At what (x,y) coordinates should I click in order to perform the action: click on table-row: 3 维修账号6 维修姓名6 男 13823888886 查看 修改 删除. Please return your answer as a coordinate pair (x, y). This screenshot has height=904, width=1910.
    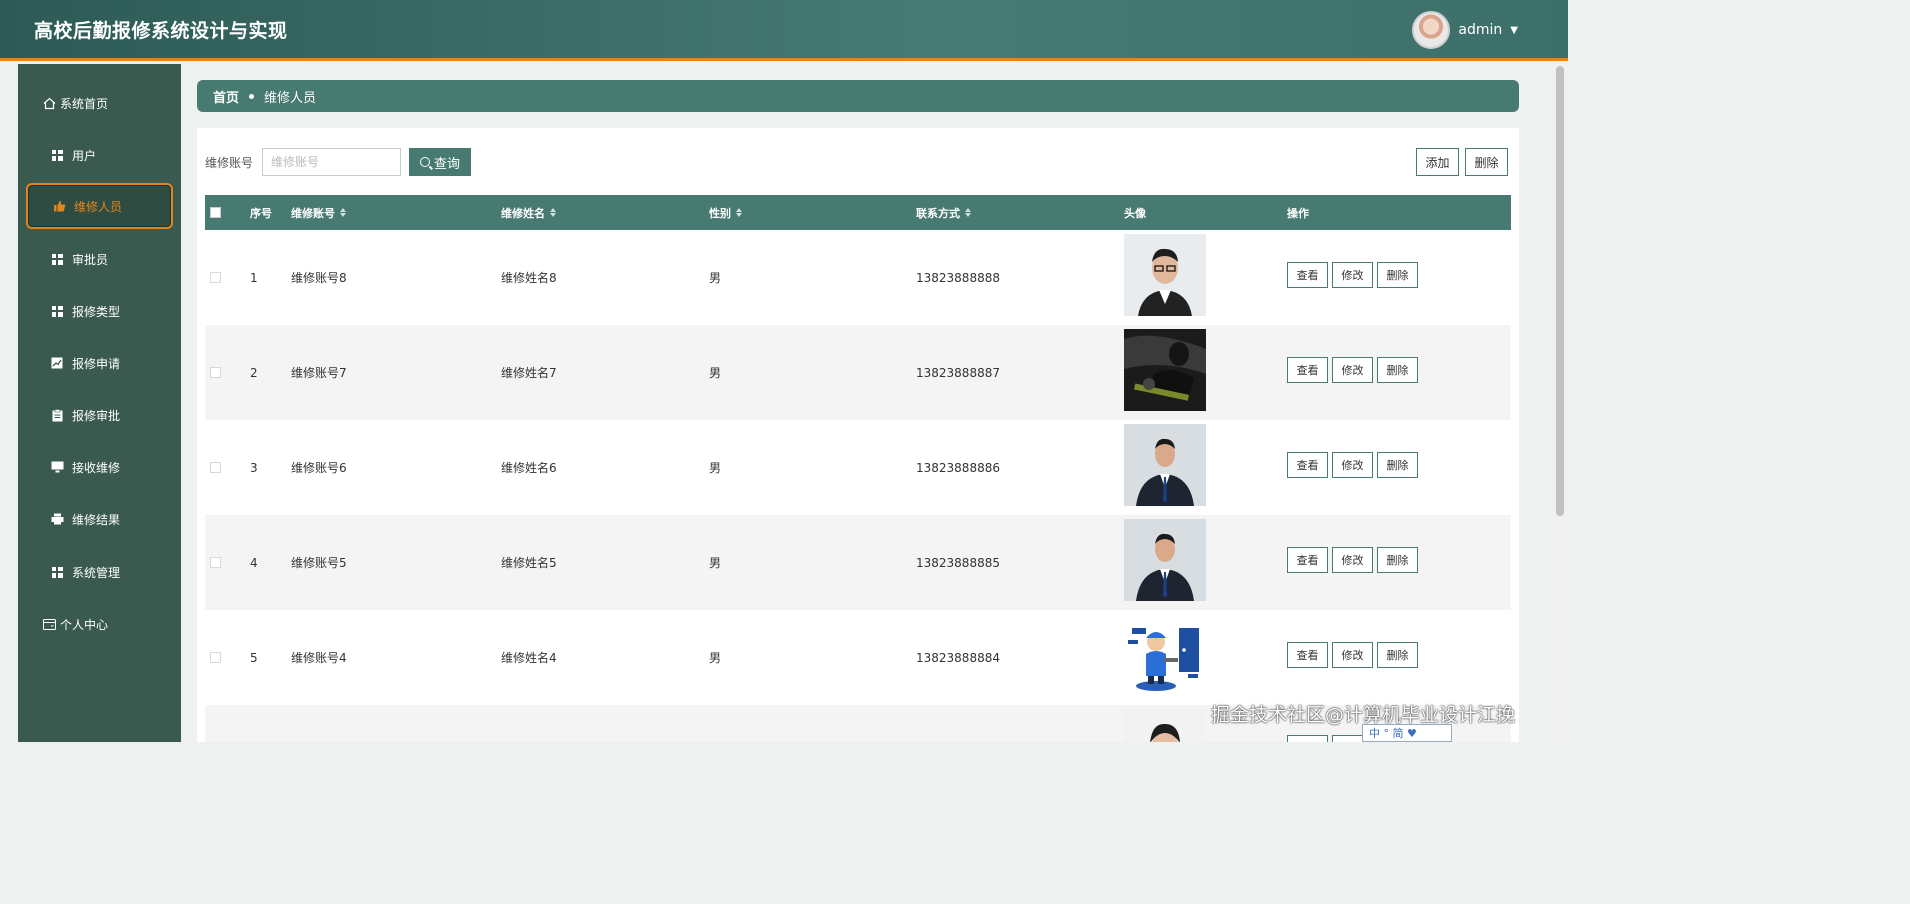
    Looking at the image, I should click on (858, 467).